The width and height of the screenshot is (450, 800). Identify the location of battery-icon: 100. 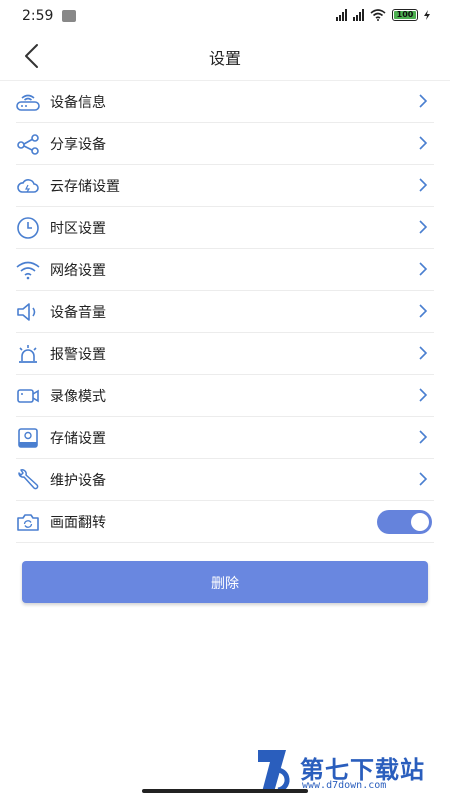
(405, 15).